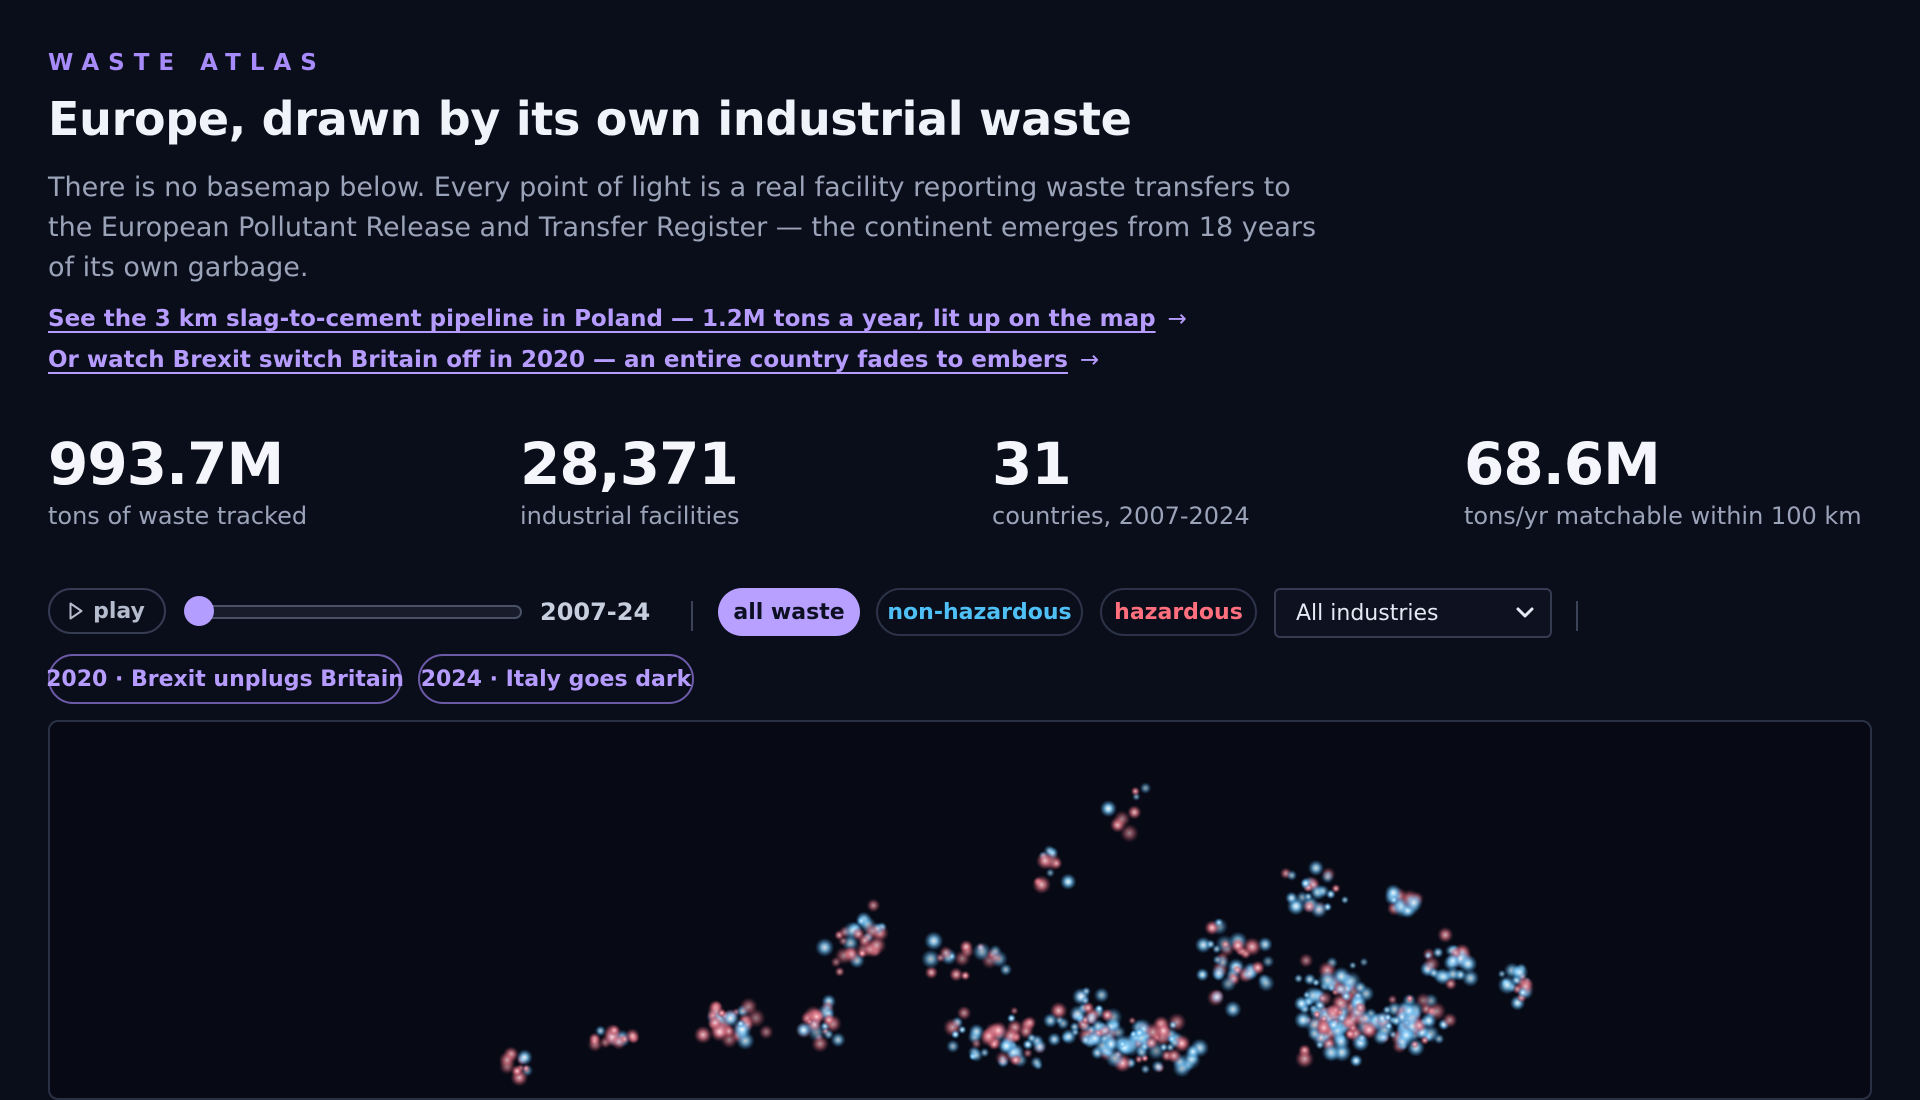 The image size is (1920, 1100). I want to click on filter-all-waste: all waste, so click(789, 612).